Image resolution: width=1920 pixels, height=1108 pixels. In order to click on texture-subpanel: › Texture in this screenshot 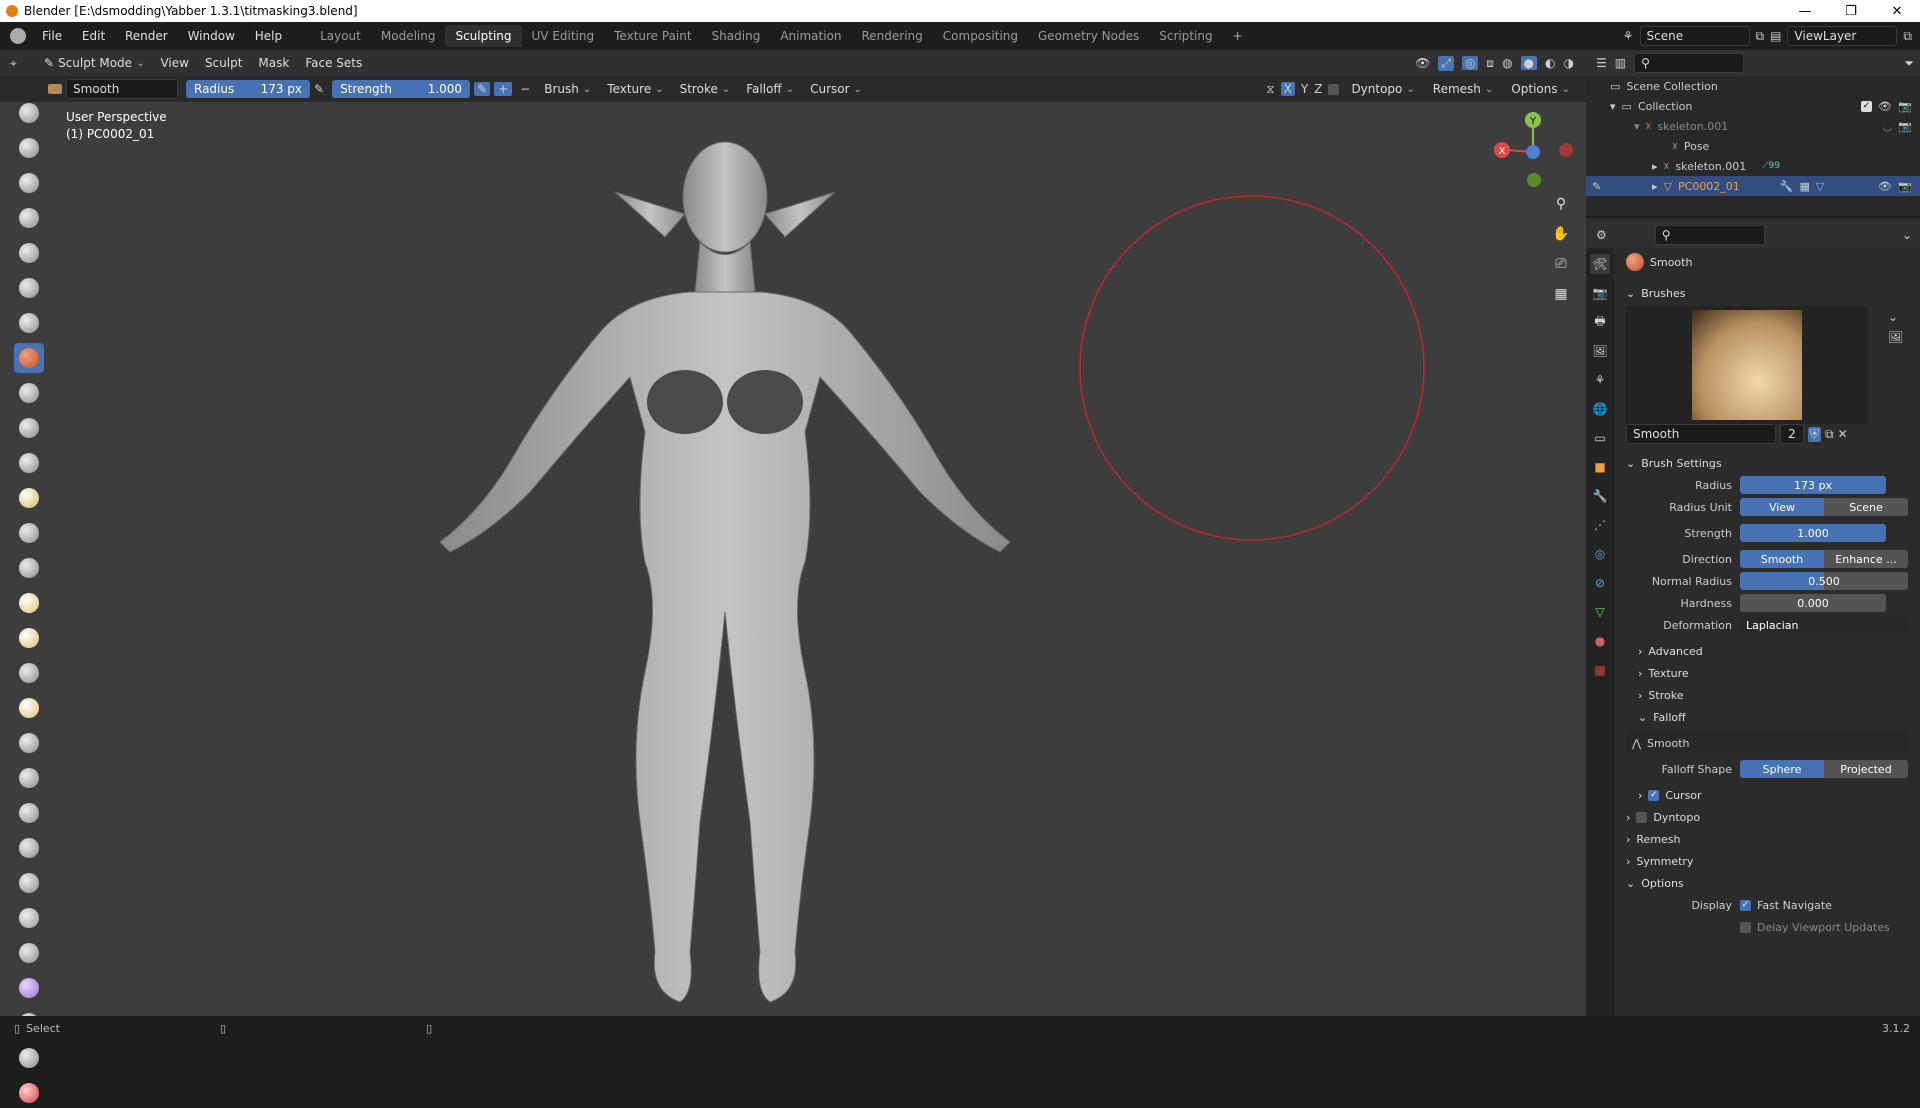, I will do `click(1768, 673)`.